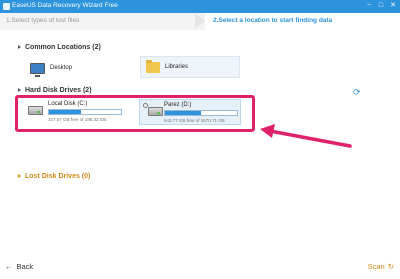 The image size is (400, 279). Describe the element at coordinates (65, 5) in the screenshot. I see `window-title: EaseUS Data Recovery Wizard Free` at that location.